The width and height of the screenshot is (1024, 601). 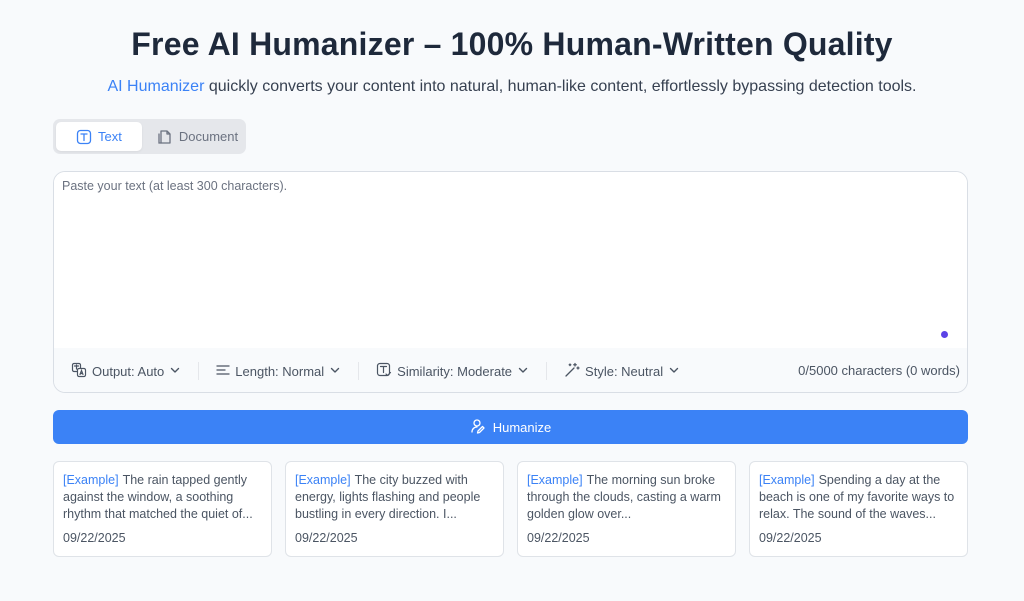 What do you see at coordinates (223, 371) in the screenshot?
I see `length-icon` at bounding box center [223, 371].